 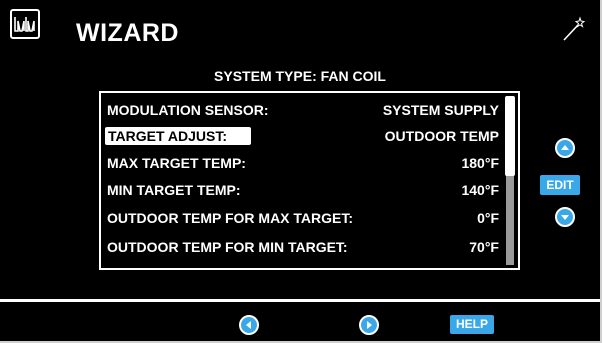 I want to click on chevron-up-icon, so click(x=565, y=147).